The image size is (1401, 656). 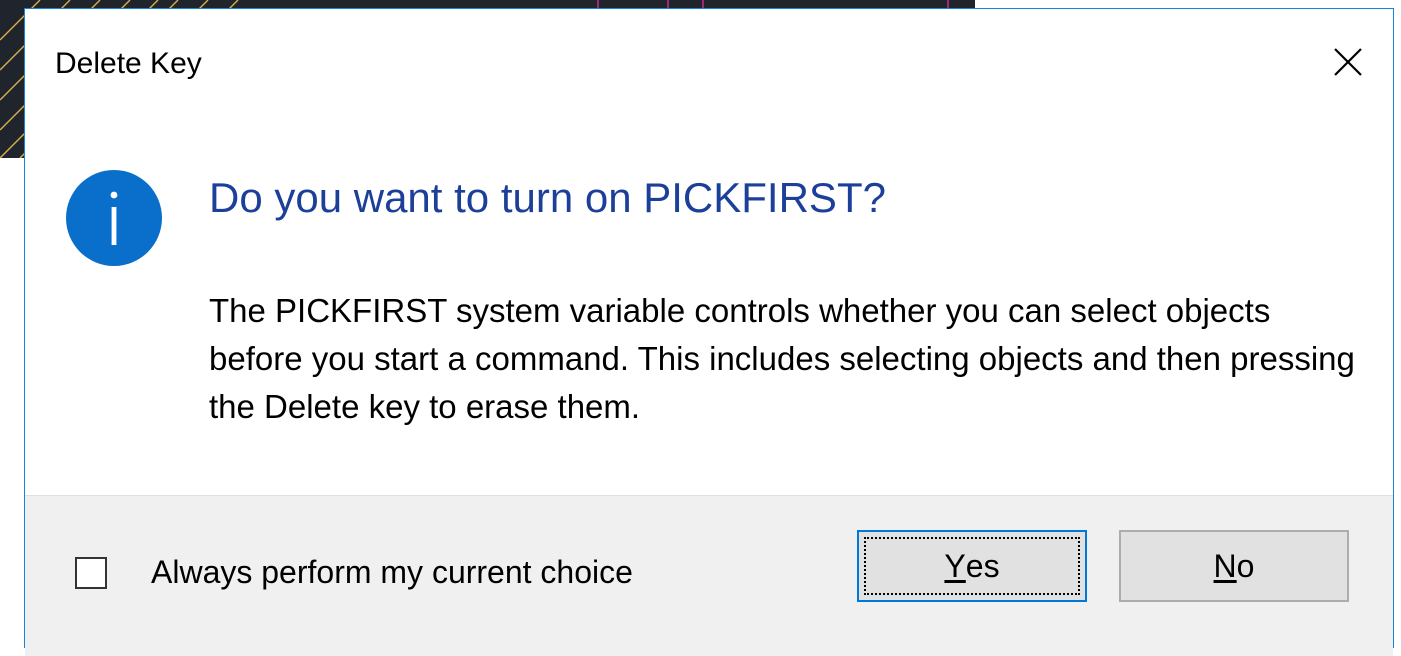 What do you see at coordinates (114, 218) in the screenshot?
I see `info-icon` at bounding box center [114, 218].